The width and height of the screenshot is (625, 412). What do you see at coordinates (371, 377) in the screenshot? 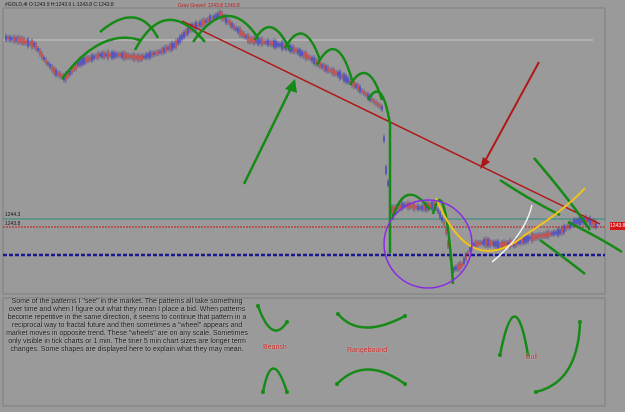
I see `legend-range-bottom` at bounding box center [371, 377].